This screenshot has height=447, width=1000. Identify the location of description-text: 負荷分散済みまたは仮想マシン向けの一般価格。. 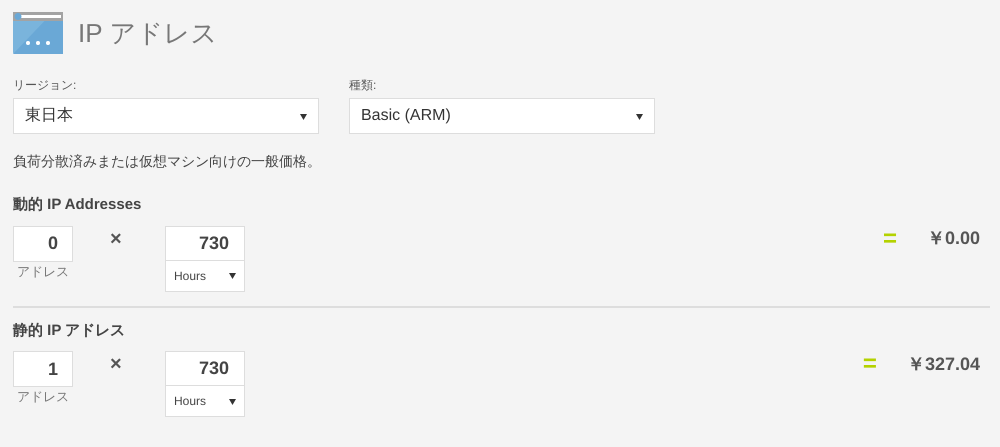
(167, 161).